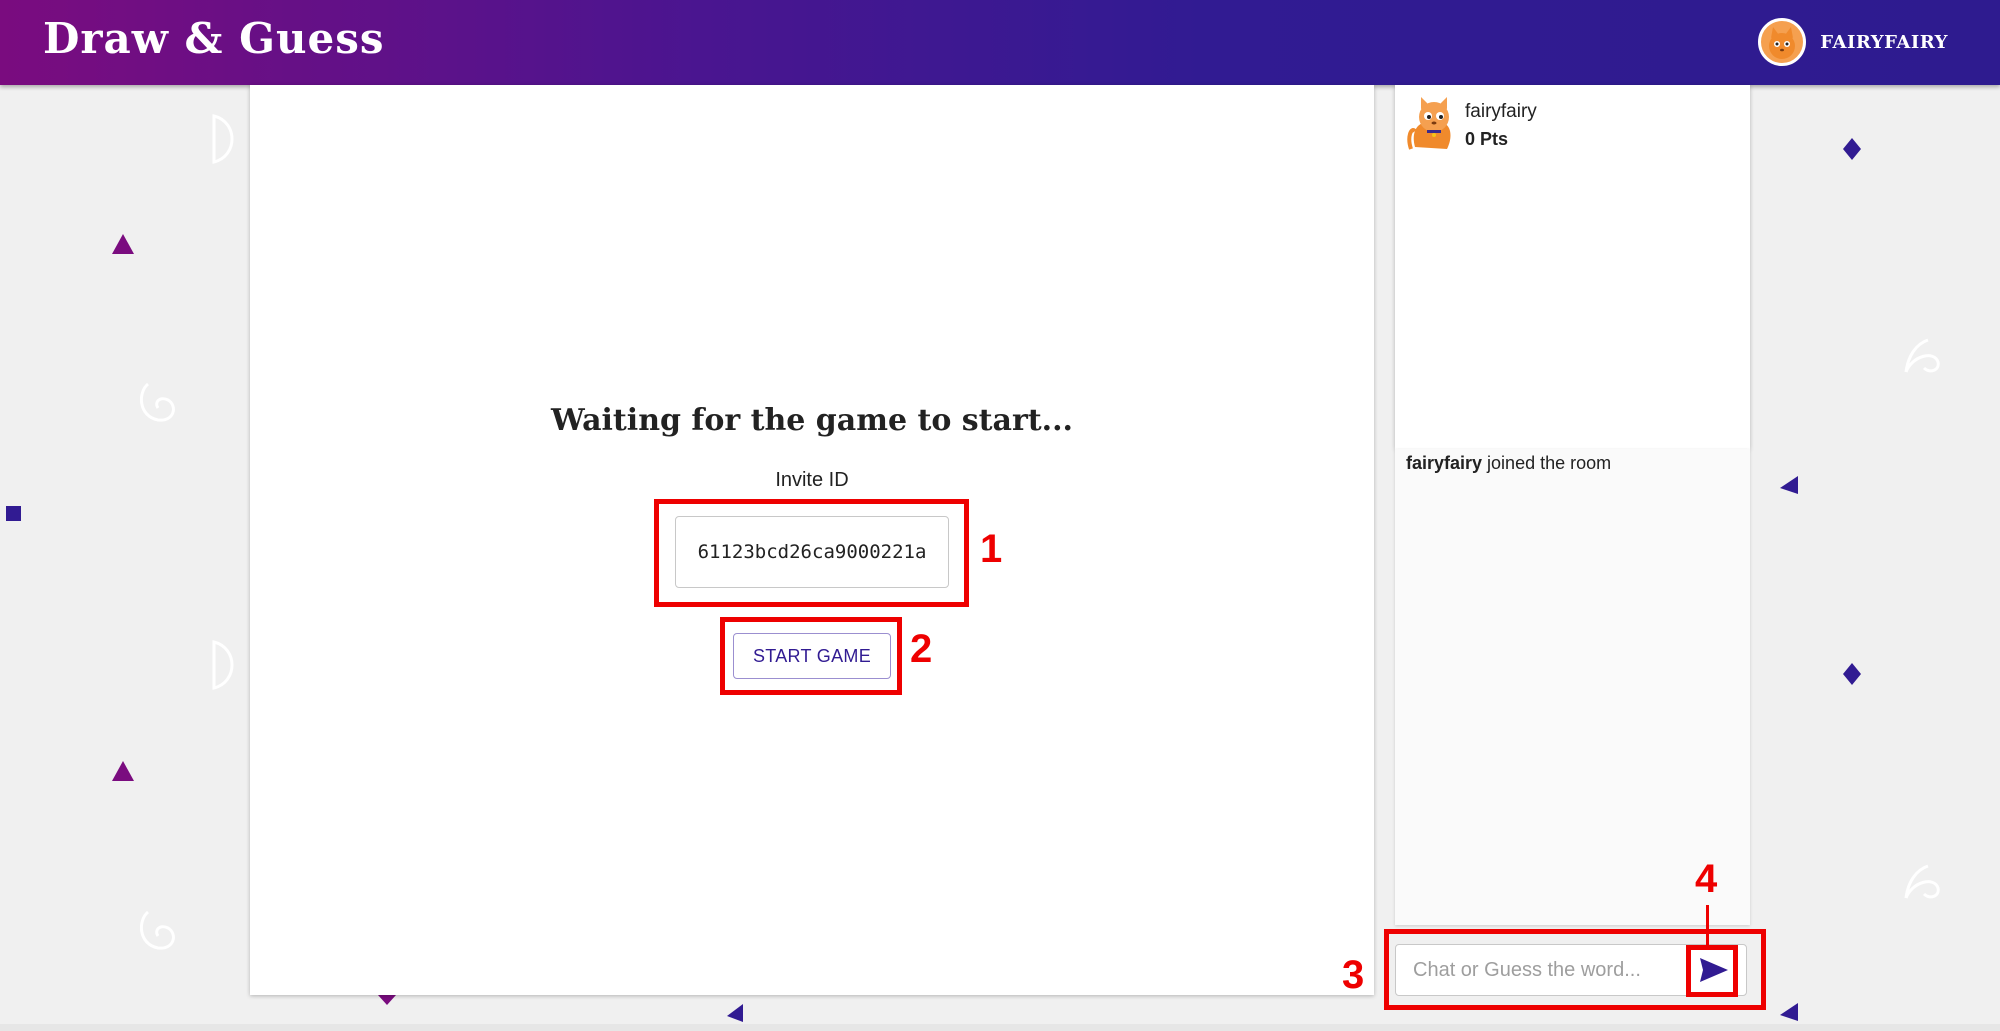 This screenshot has width=2000, height=1031. I want to click on user-menu: FAIRYFAIRY, so click(1853, 42).